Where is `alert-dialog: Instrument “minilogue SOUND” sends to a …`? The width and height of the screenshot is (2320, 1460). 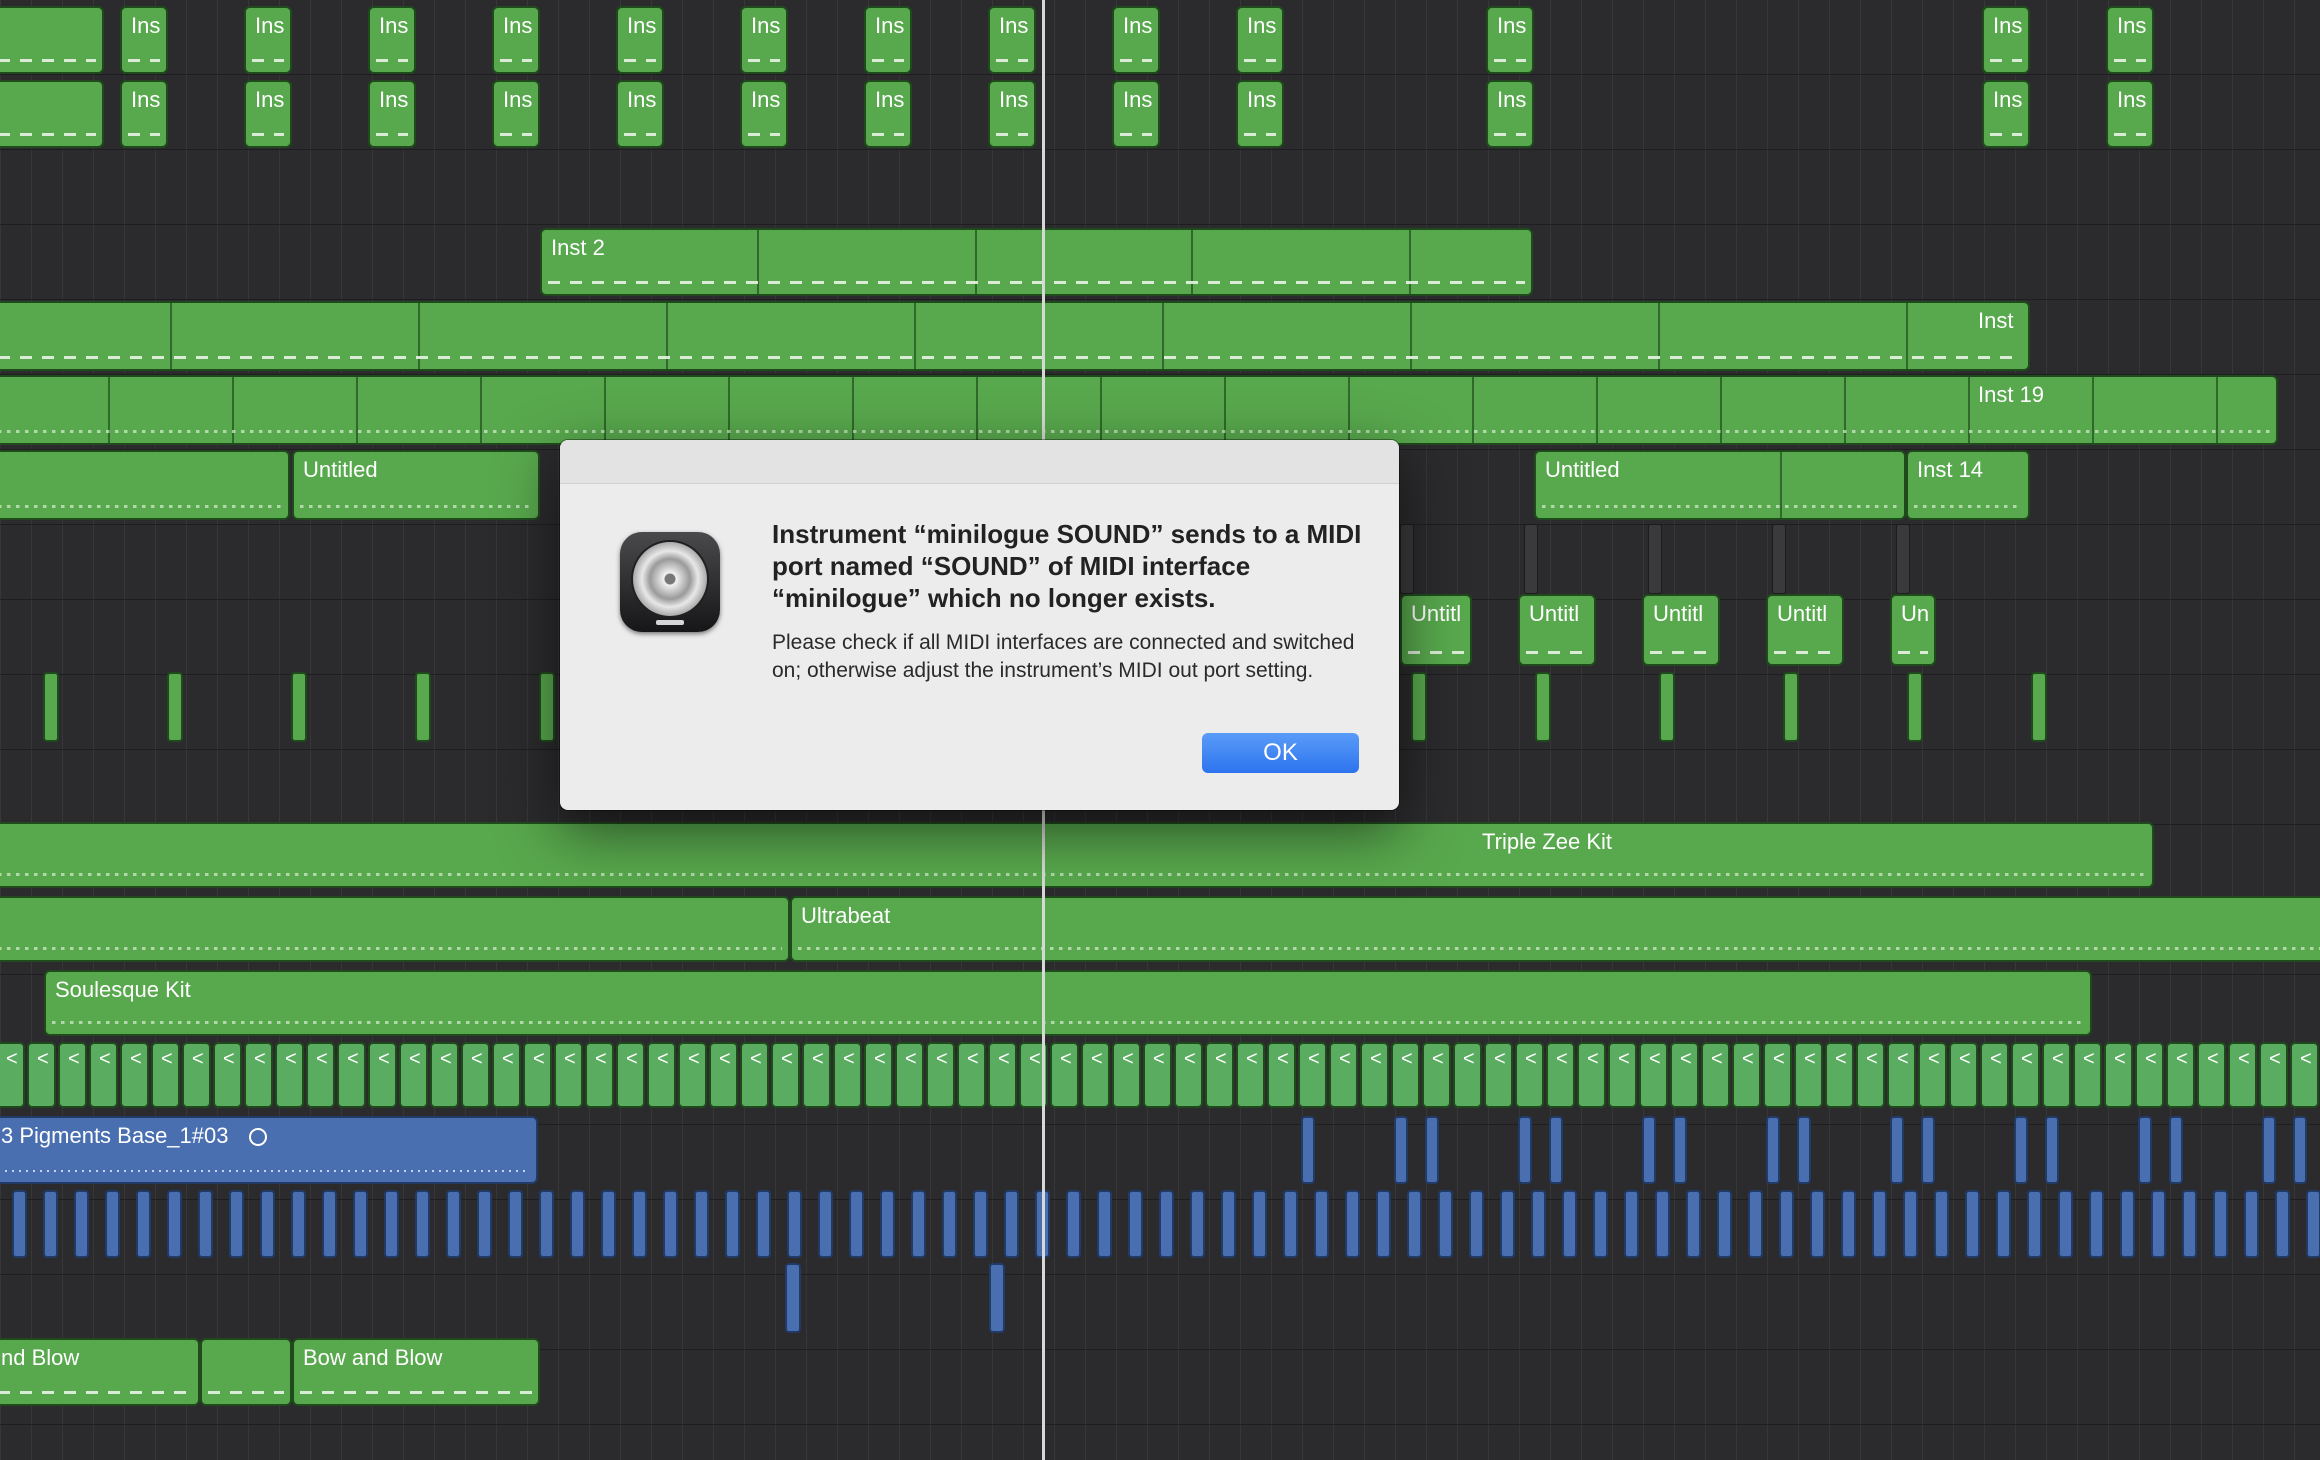
alert-dialog: Instrument “minilogue SOUND” sends to a … is located at coordinates (979, 625).